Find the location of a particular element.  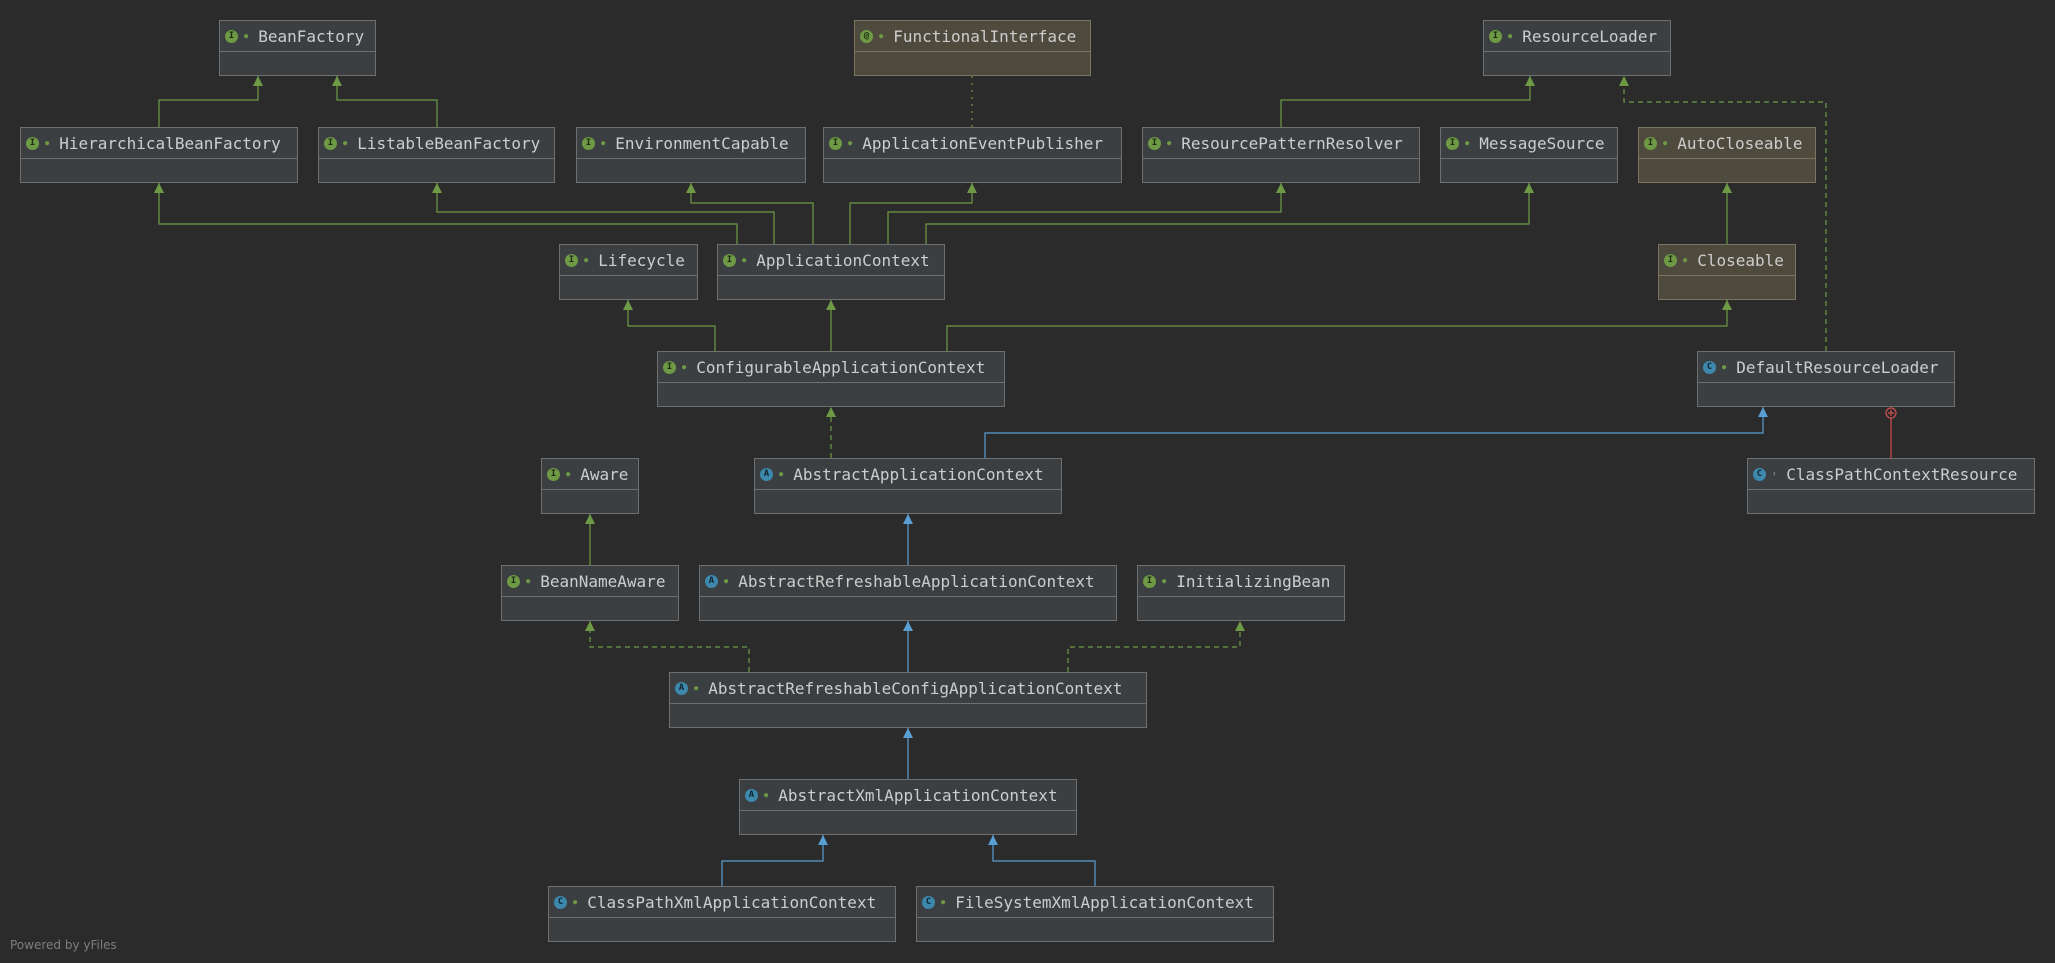

node-header: I ● Lifecycle is located at coordinates (628, 260).